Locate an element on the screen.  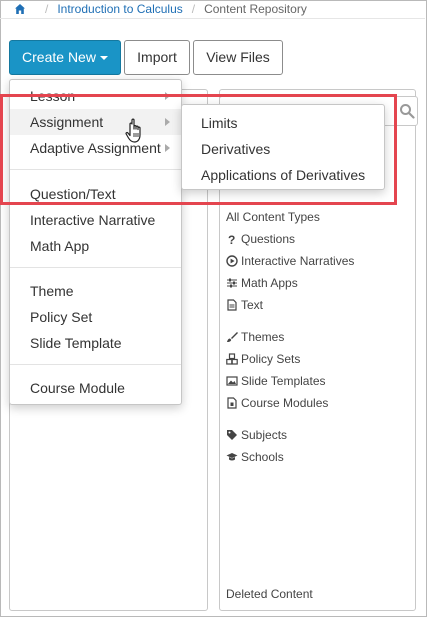
menu-item-slide-template: Slide Template is located at coordinates (95, 343).